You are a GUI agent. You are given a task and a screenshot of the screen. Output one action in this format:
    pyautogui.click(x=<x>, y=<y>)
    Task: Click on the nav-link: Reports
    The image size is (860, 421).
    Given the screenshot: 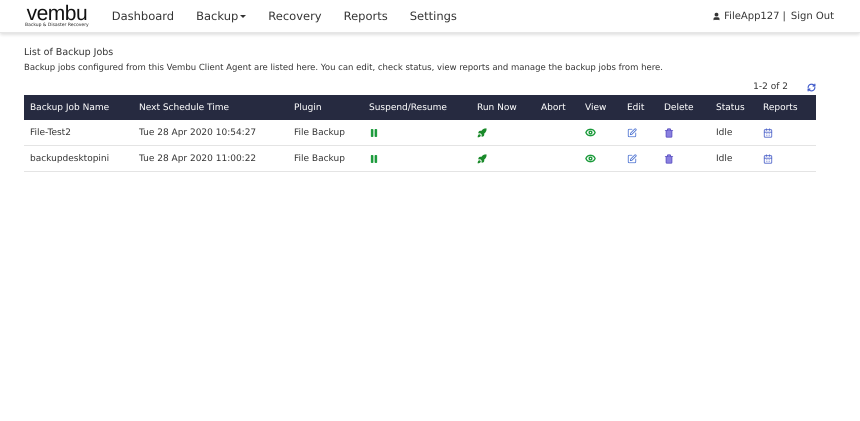 What is the action you would take?
    pyautogui.click(x=366, y=16)
    